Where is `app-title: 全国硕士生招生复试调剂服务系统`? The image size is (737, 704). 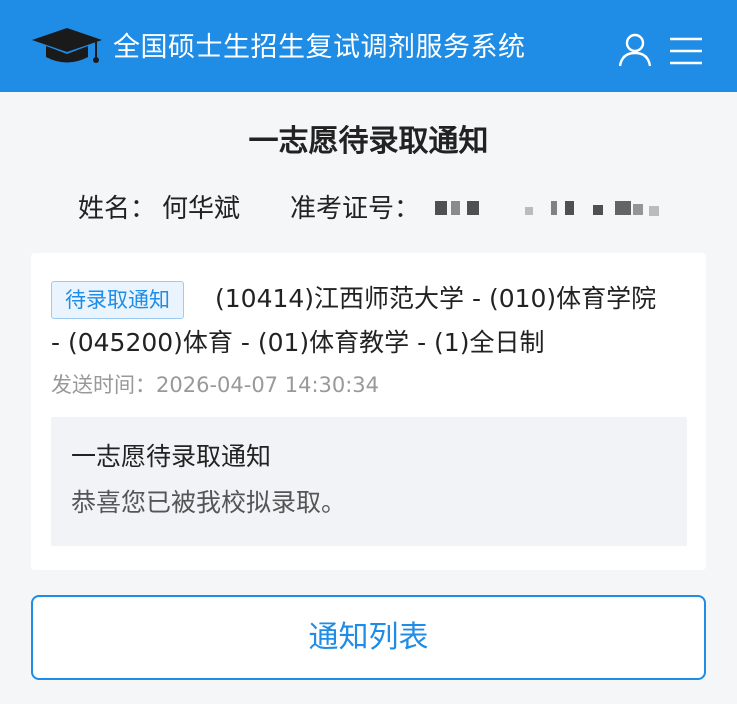
app-title: 全国硕士生招生复试调剂服务系统 is located at coordinates (319, 47).